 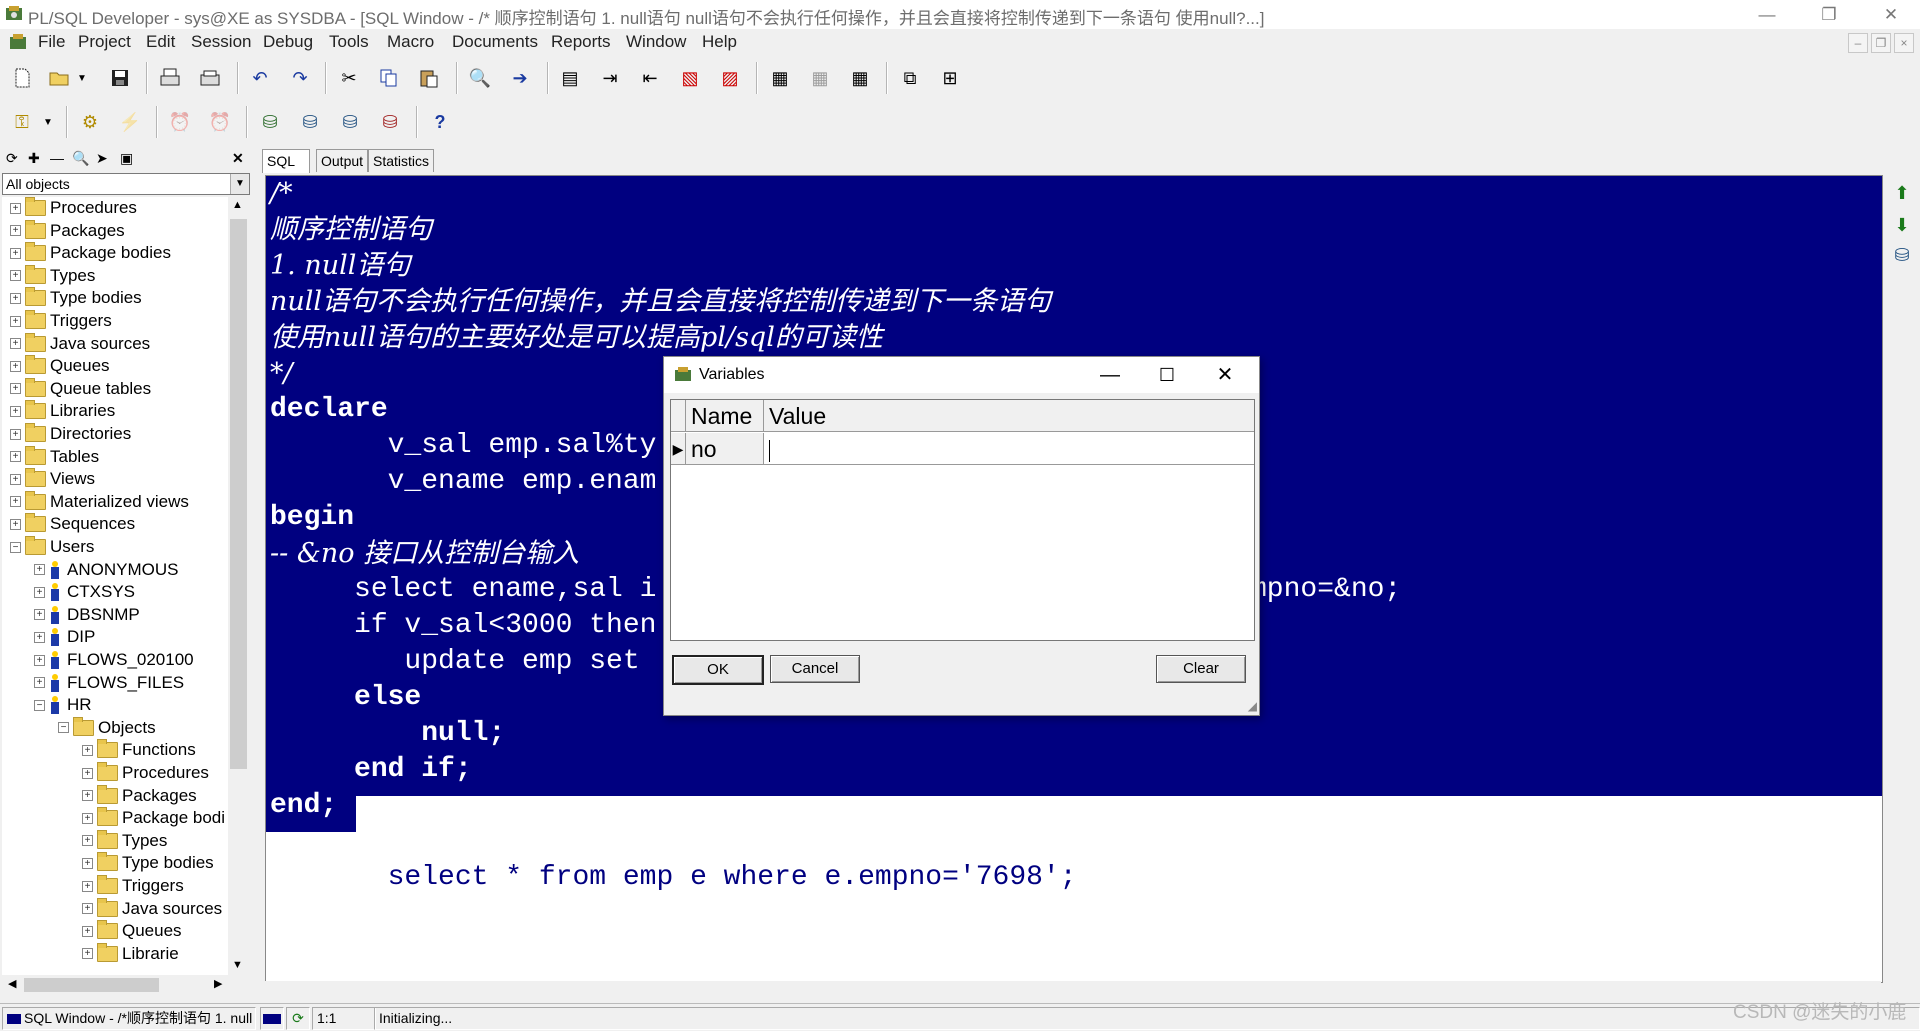 I want to click on new-icon, so click(x=22, y=78).